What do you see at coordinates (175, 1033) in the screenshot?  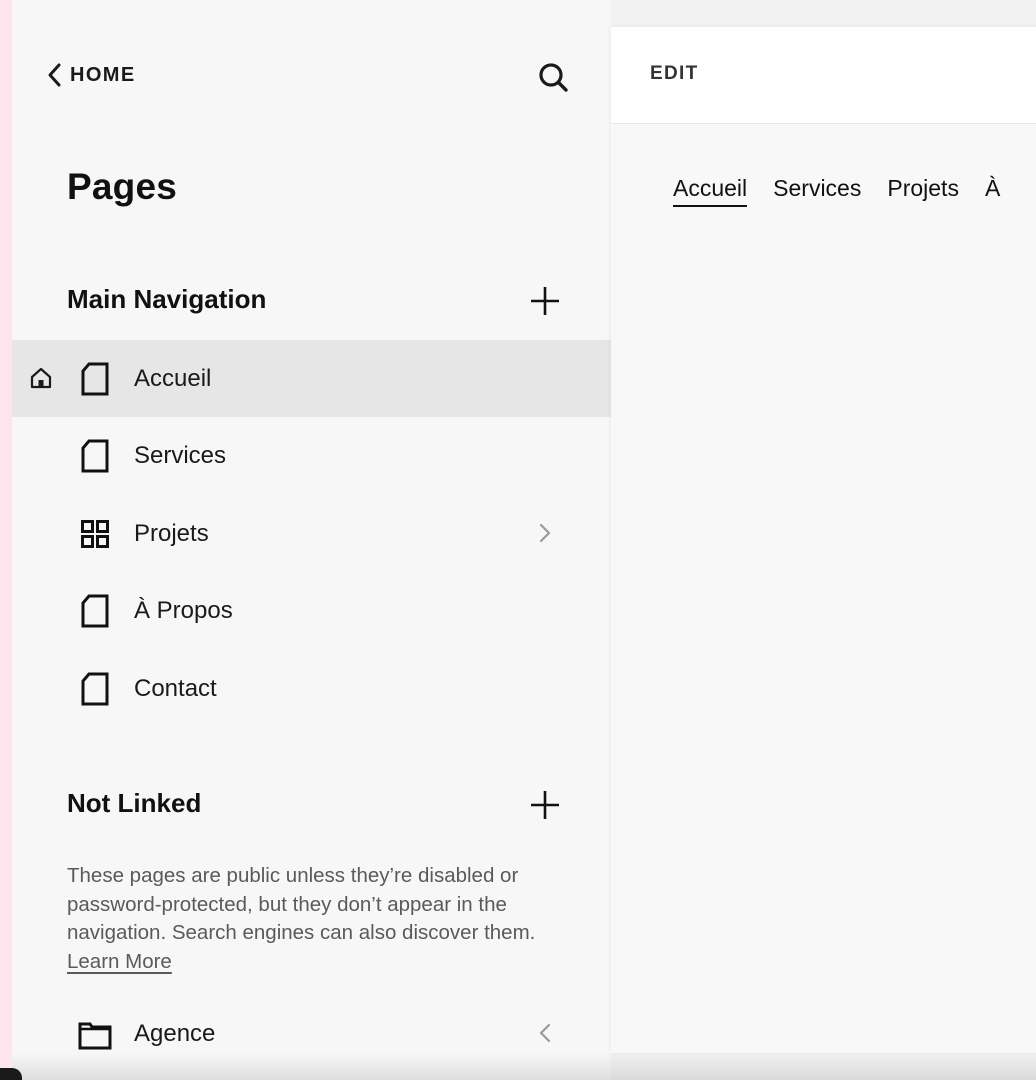 I see `nav-item-label: Agence` at bounding box center [175, 1033].